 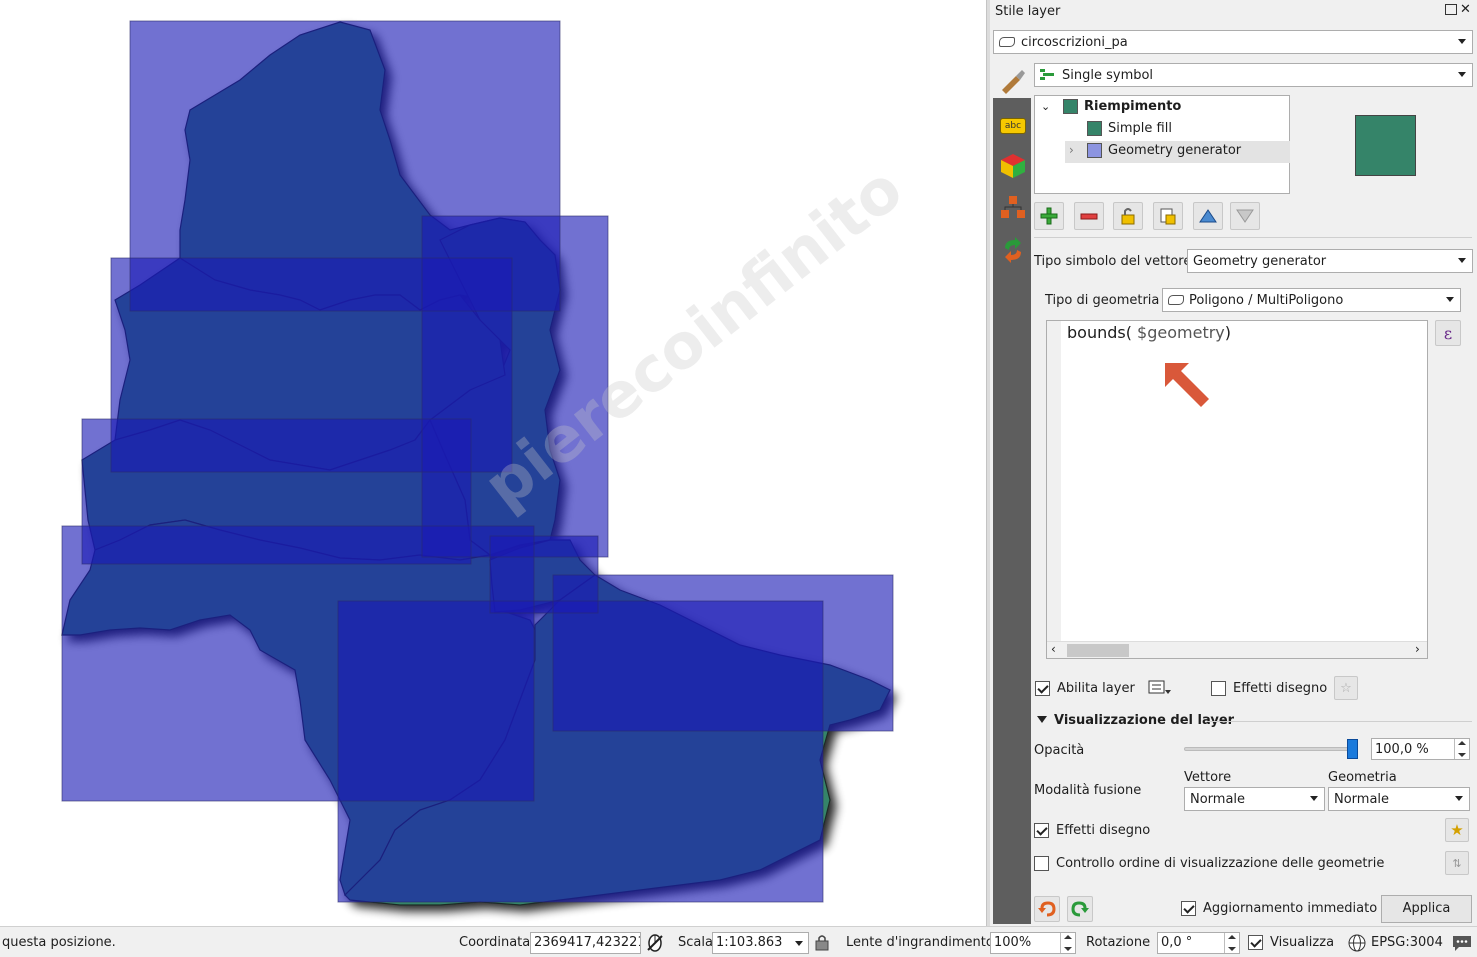 What do you see at coordinates (1098, 650) in the screenshot?
I see `scroll-thumb` at bounding box center [1098, 650].